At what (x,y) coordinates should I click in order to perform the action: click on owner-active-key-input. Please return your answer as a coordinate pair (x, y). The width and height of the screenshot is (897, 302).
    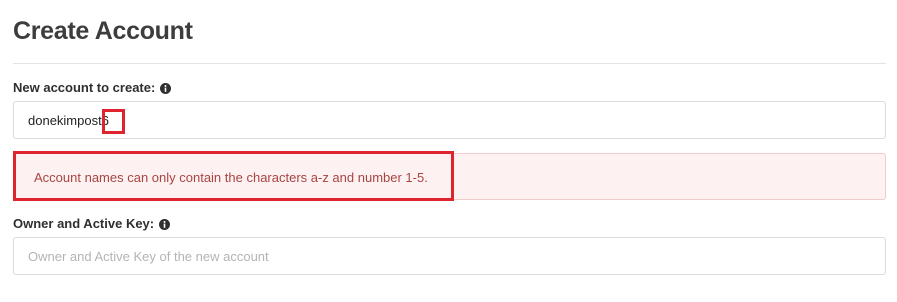
    Looking at the image, I should click on (449, 256).